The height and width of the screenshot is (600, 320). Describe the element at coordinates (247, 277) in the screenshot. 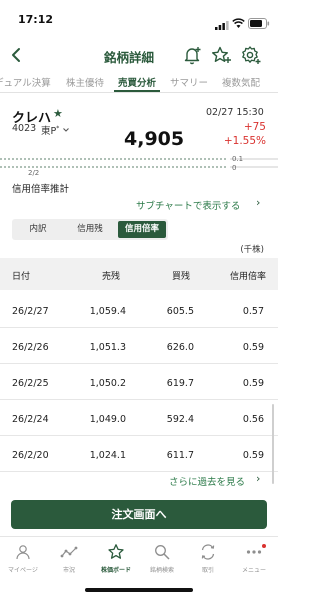

I see `column-header-margin-ratio: 信用倍率` at that location.